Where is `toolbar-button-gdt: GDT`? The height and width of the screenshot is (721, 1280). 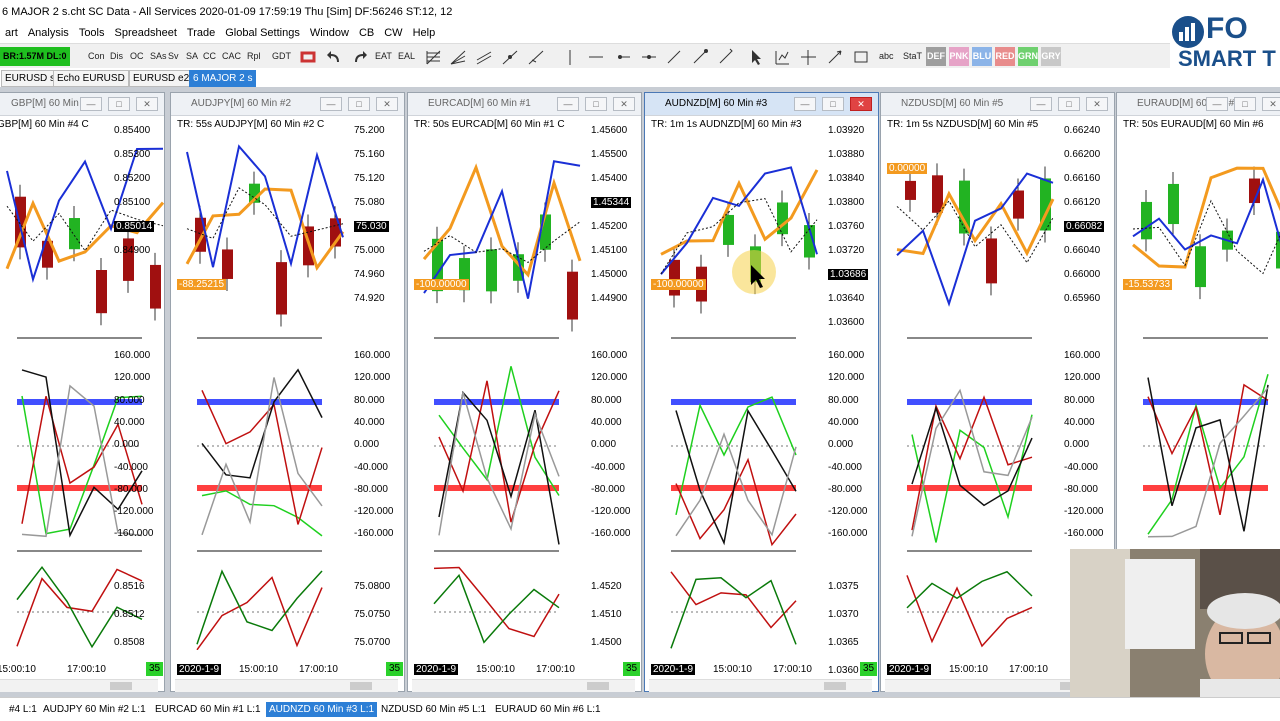
toolbar-button-gdt: GDT is located at coordinates (281, 56).